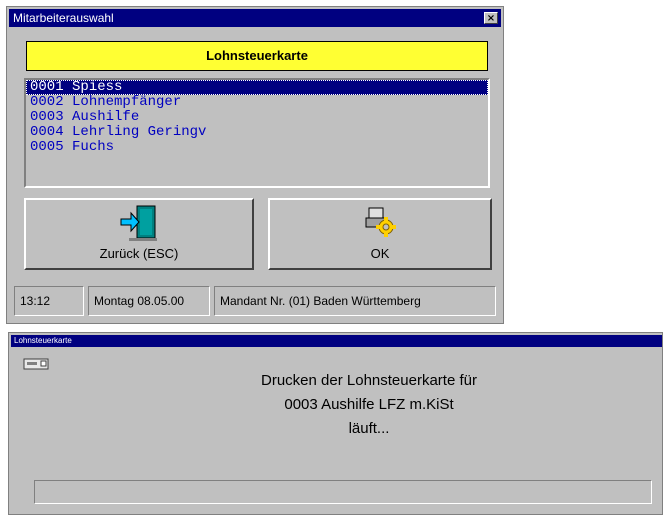  Describe the element at coordinates (355, 301) in the screenshot. I see `status-mandant: Mandant Nr. (01) Baden Württemberg` at that location.